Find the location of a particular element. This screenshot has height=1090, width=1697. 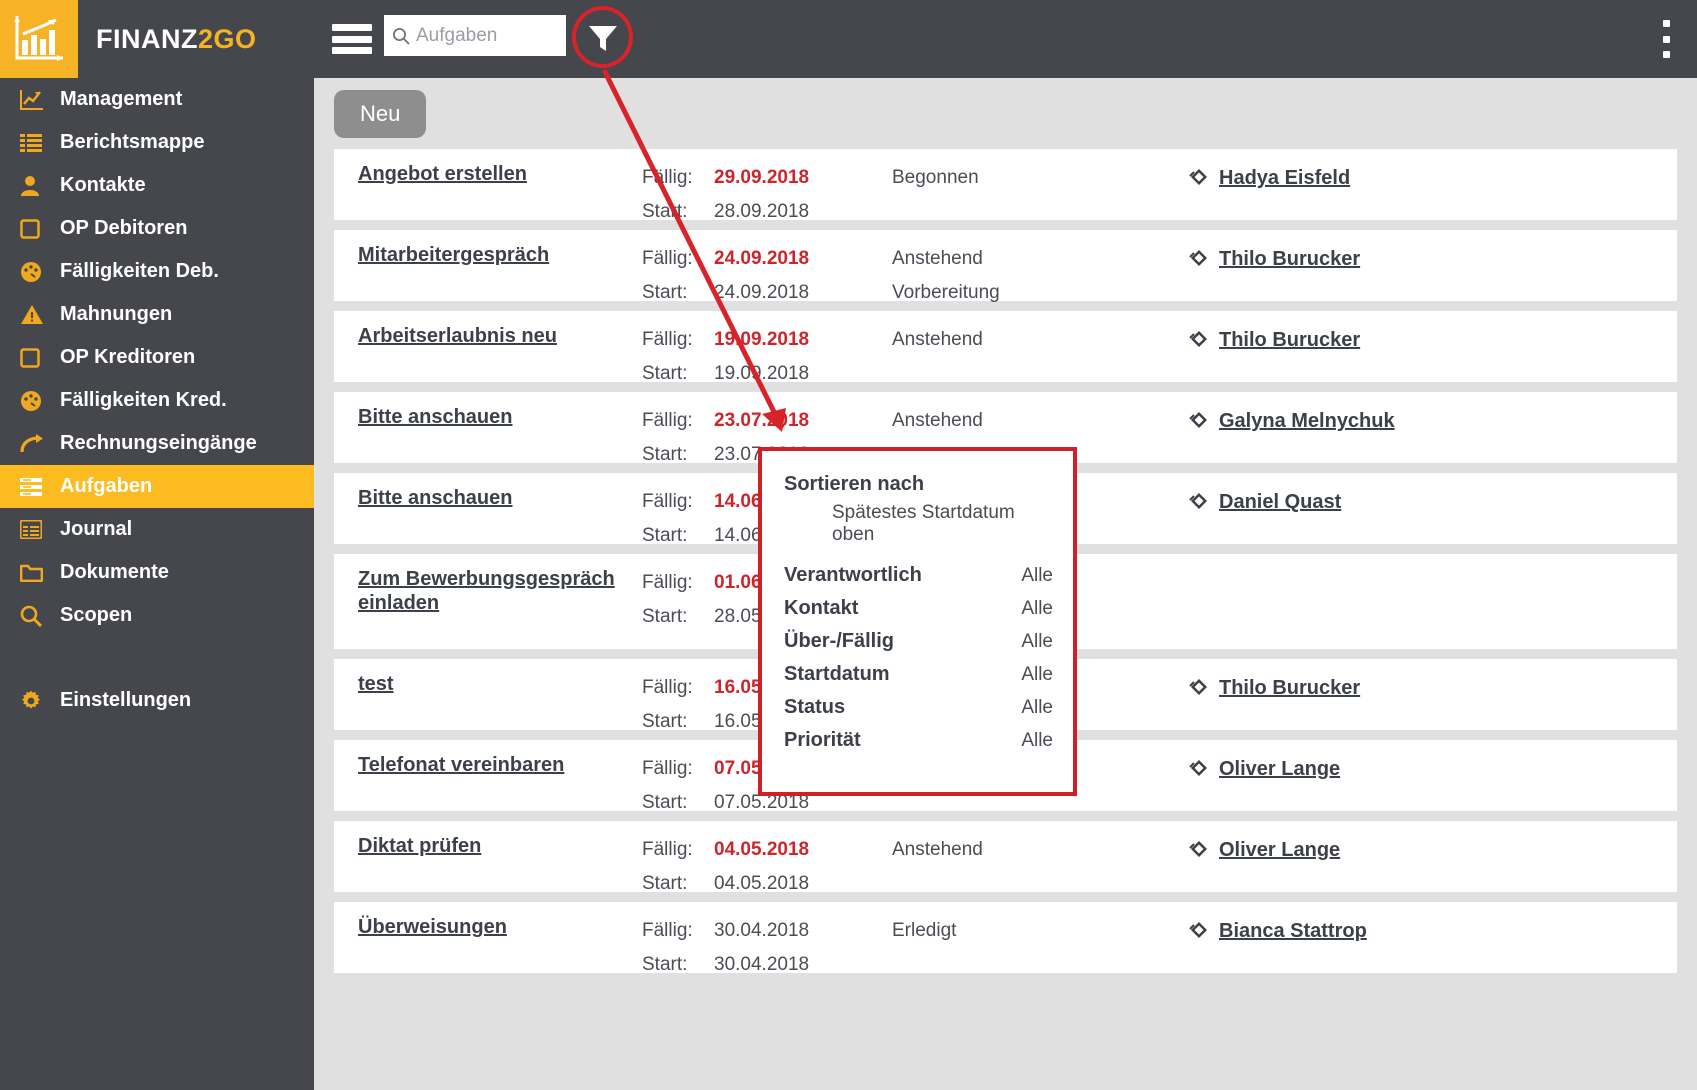

filter-entry: Kontakt Alle is located at coordinates (918, 608).